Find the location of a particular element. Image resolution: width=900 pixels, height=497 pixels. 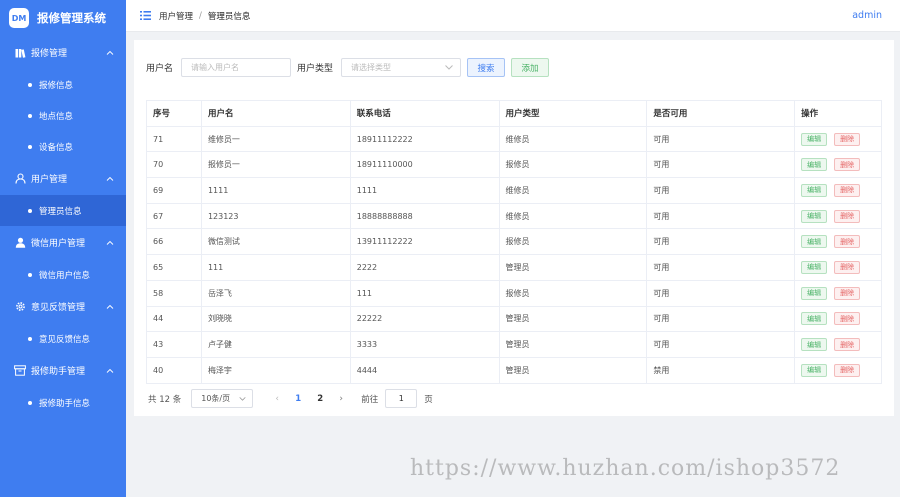

table-cell: 18888888888 is located at coordinates (425, 216).